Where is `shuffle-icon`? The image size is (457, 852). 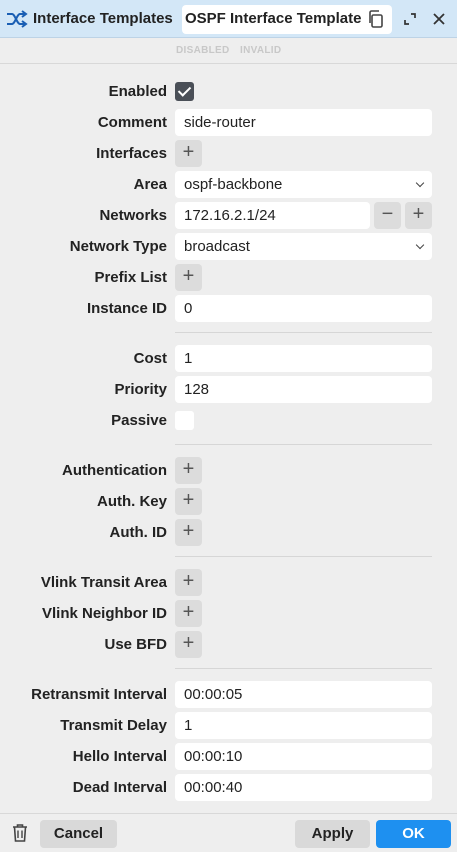
shuffle-icon is located at coordinates (17, 19).